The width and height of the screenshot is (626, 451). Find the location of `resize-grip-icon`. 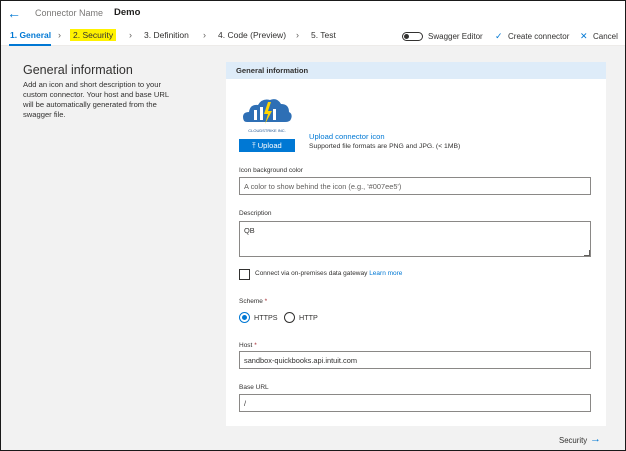

resize-grip-icon is located at coordinates (587, 253).